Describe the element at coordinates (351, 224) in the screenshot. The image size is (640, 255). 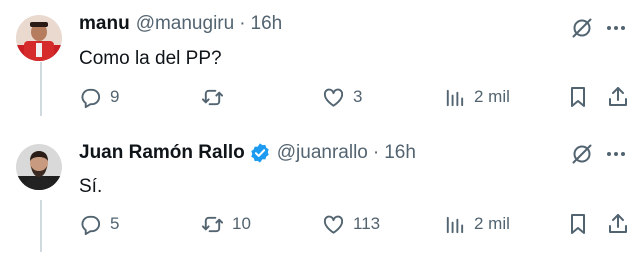
I see `like-button: 113` at that location.